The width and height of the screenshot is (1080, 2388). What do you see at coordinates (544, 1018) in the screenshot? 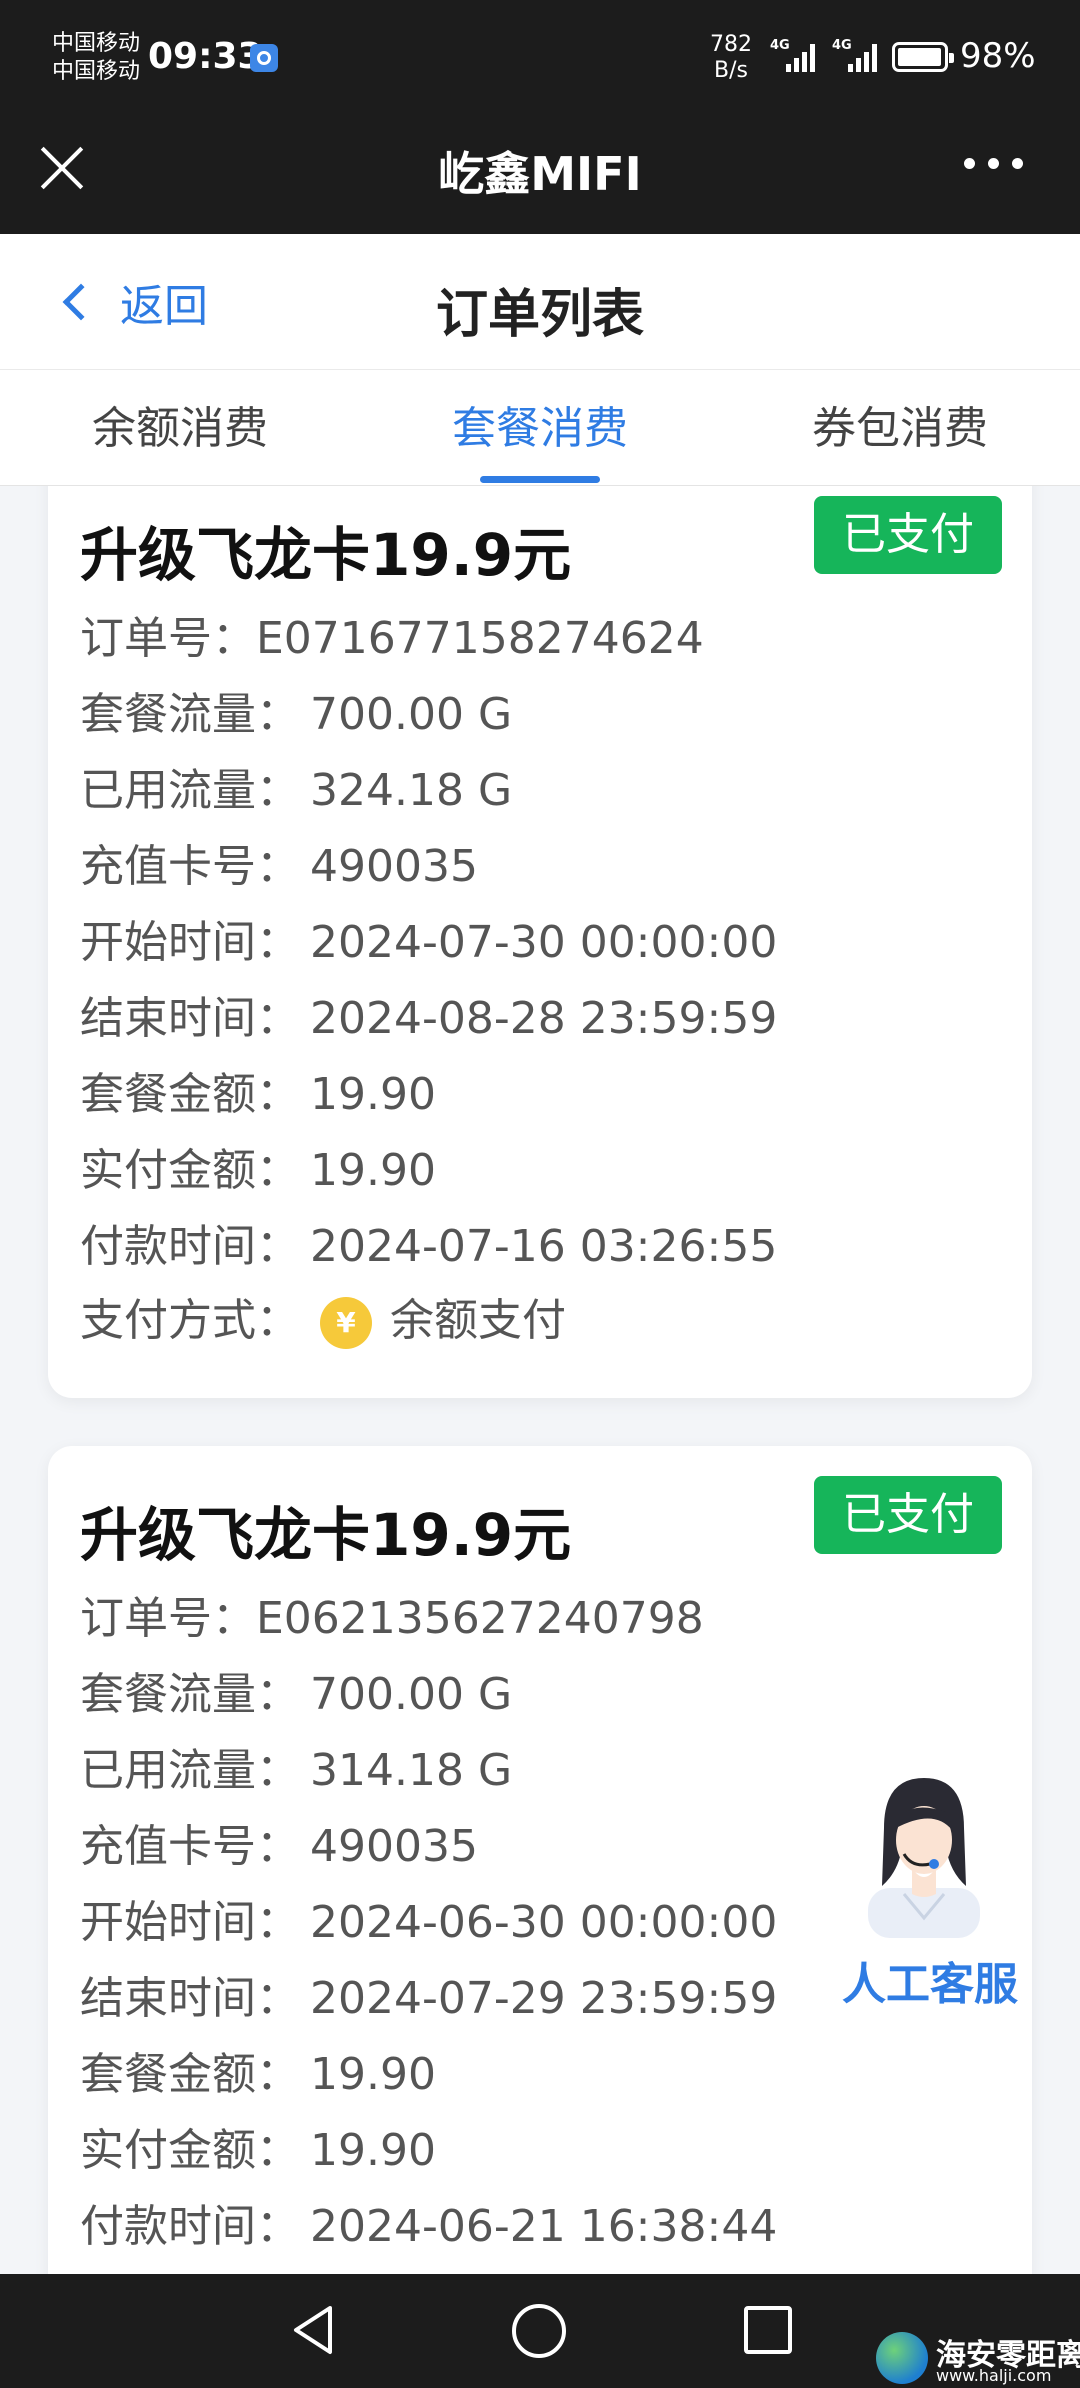
I see `field-value: 2024-08-28 23:59:59` at bounding box center [544, 1018].